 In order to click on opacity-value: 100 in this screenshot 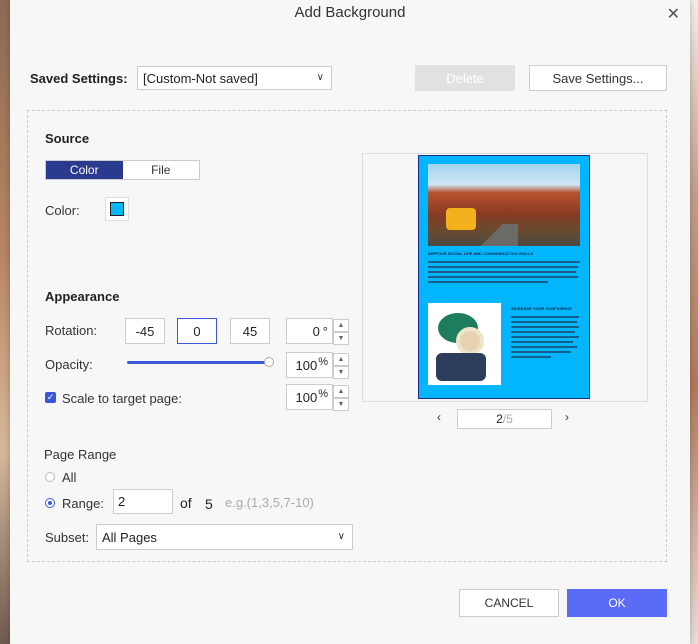, I will do `click(306, 365)`.